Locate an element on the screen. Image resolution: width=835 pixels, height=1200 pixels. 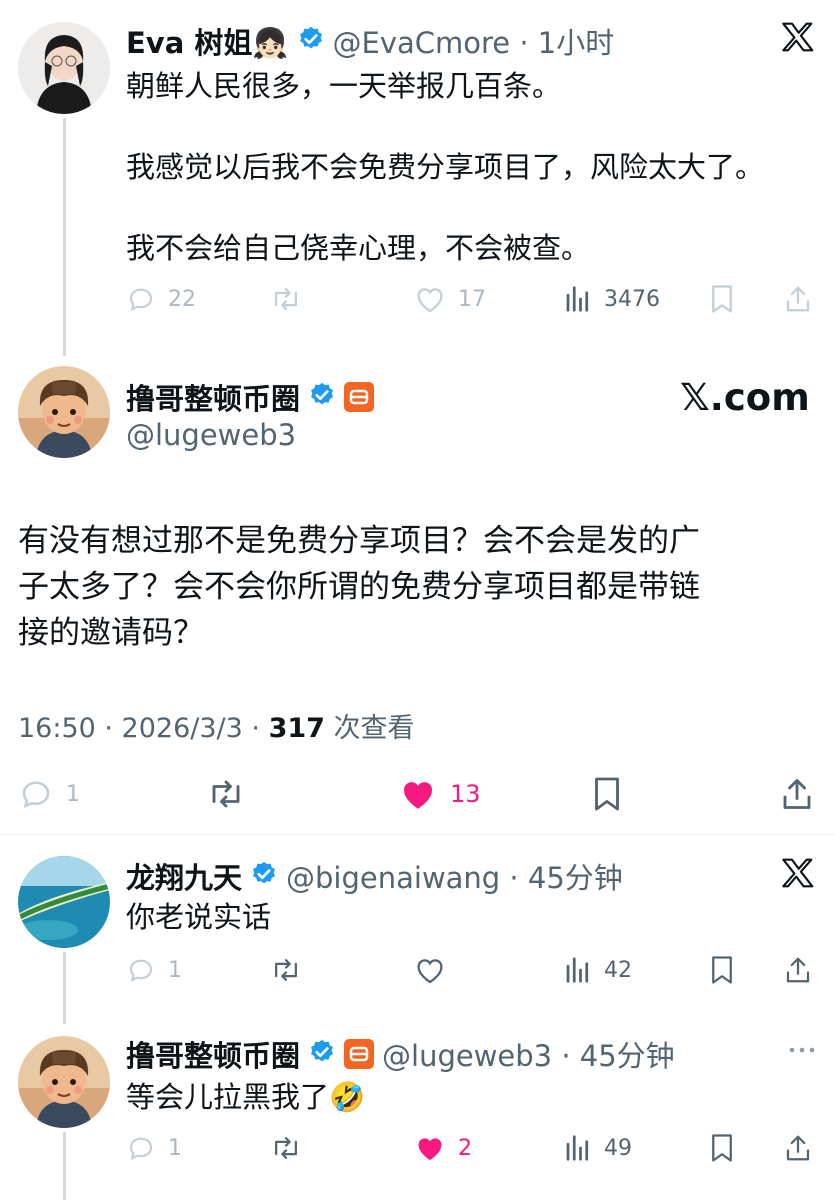
avatar-eva is located at coordinates (64, 68).